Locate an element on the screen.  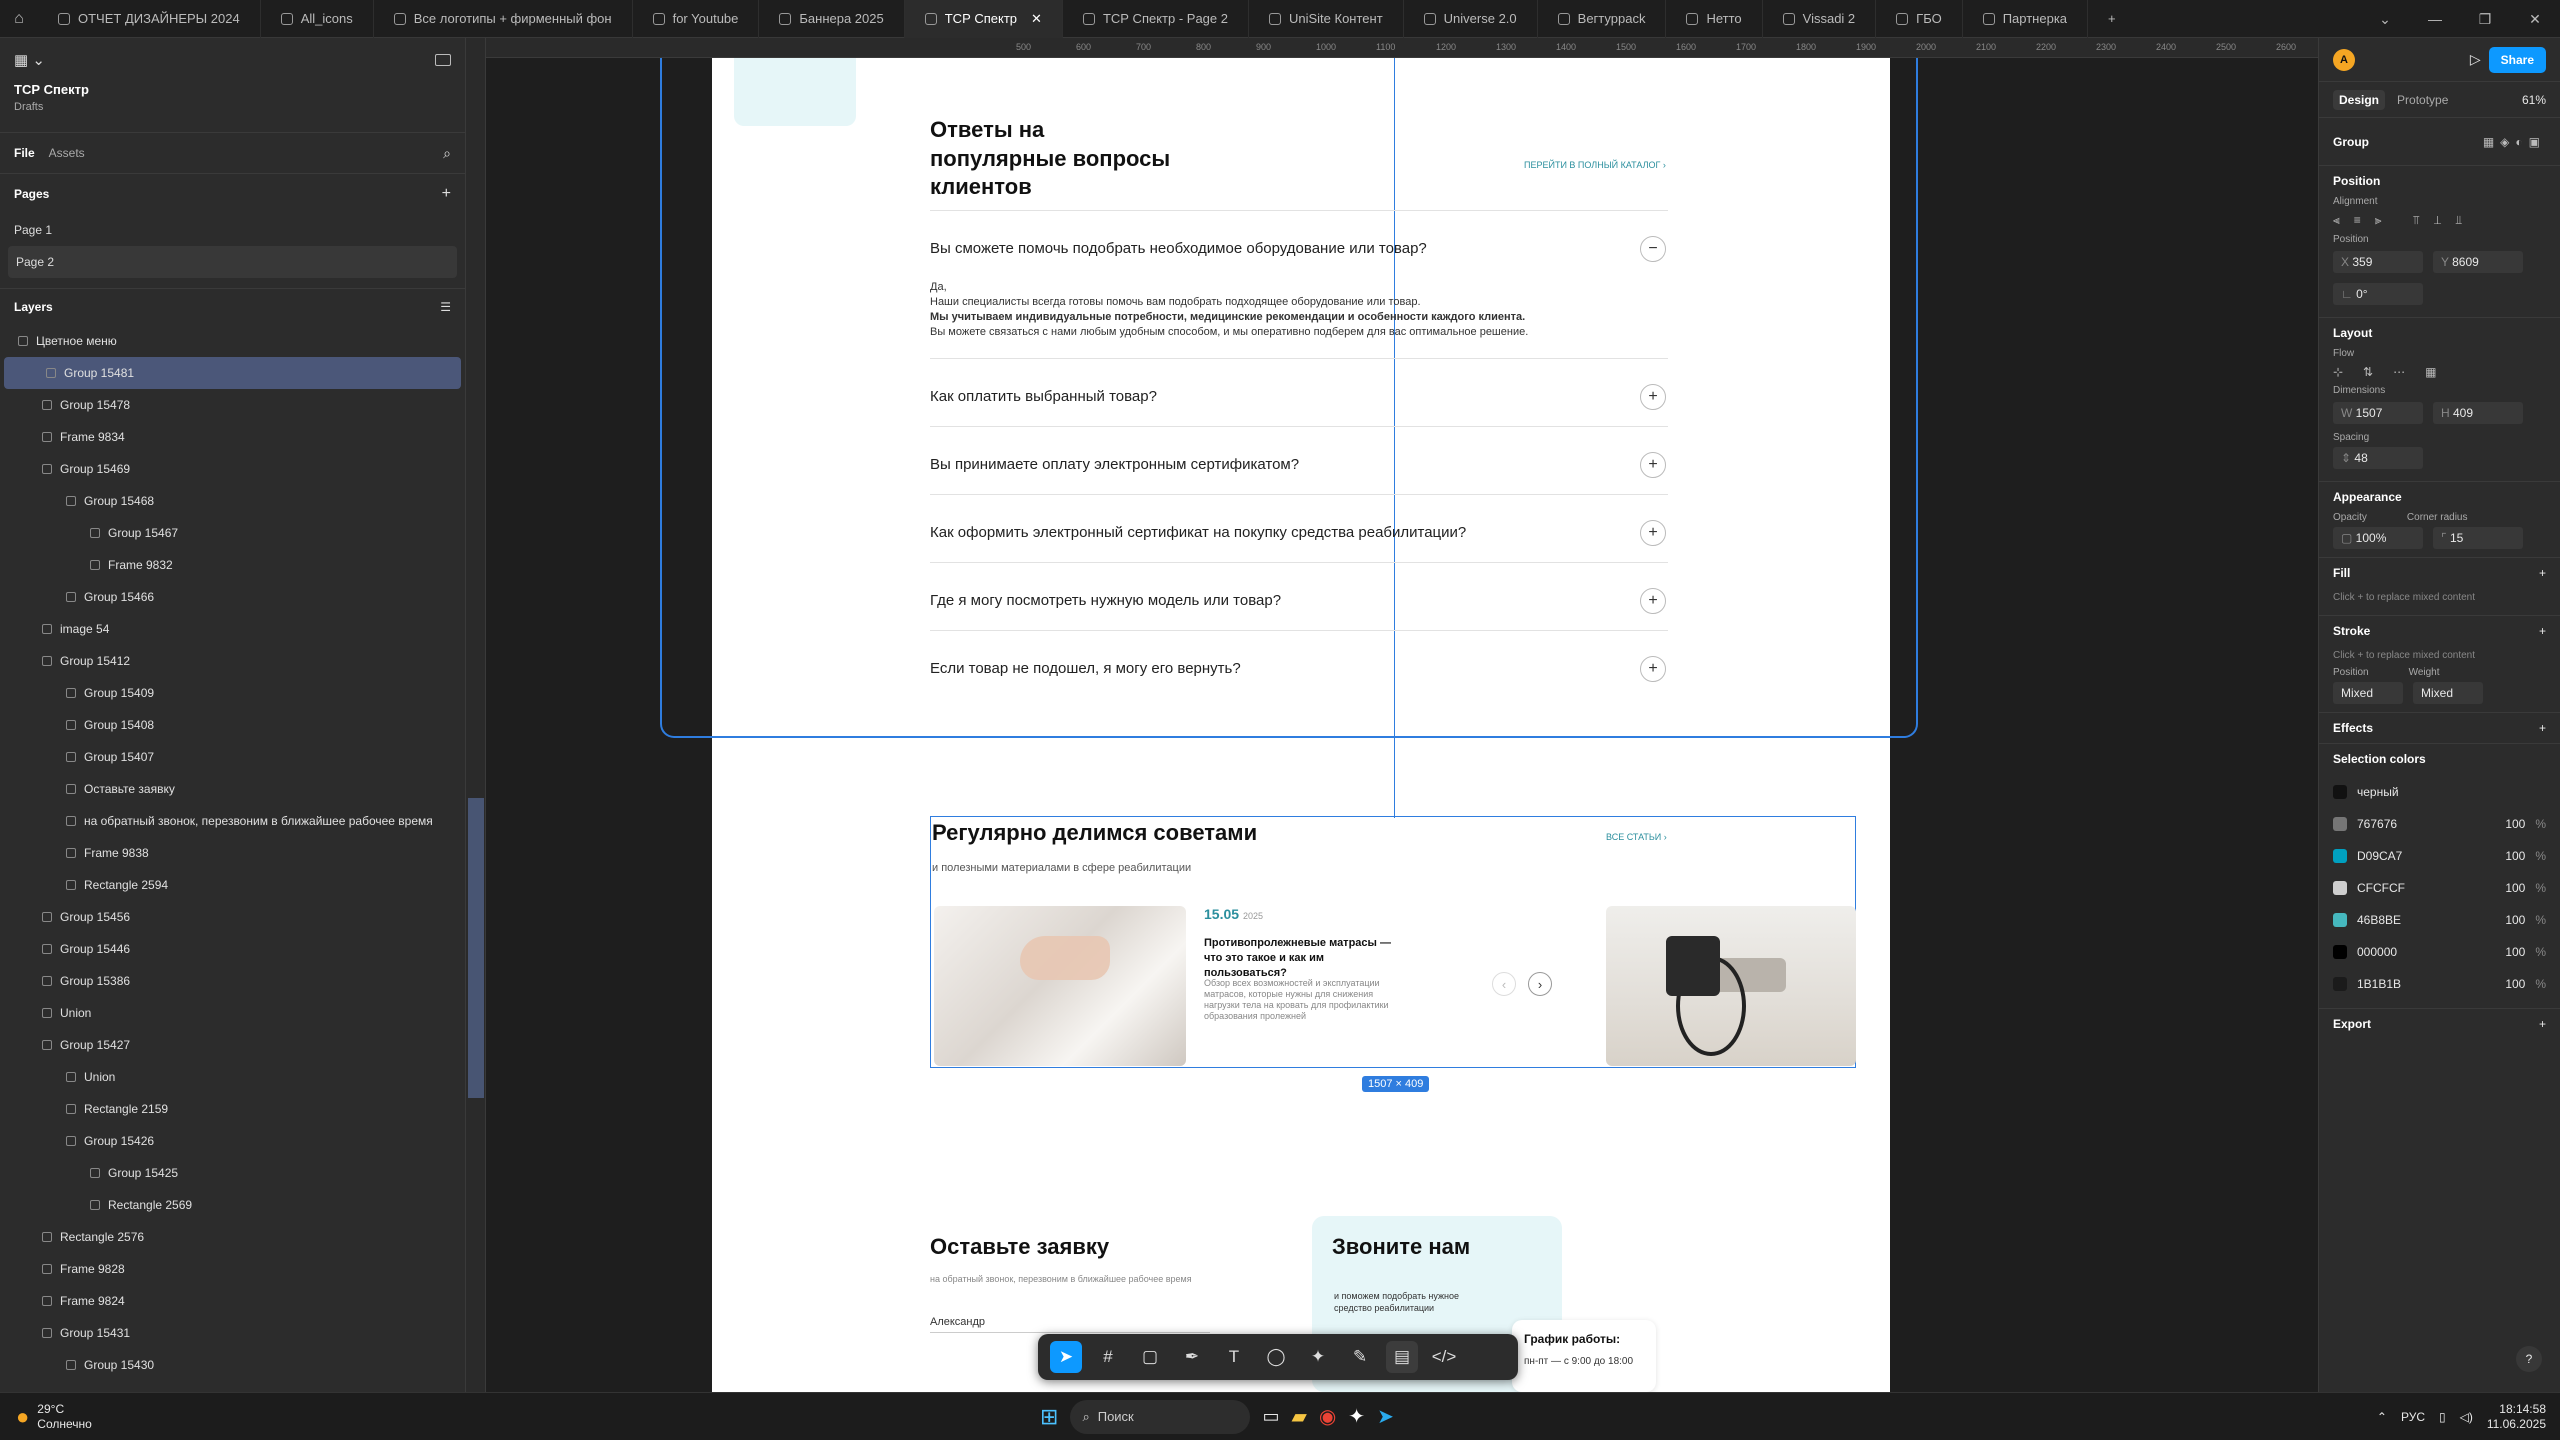
new-tab-button: + is located at coordinates (2112, 19).